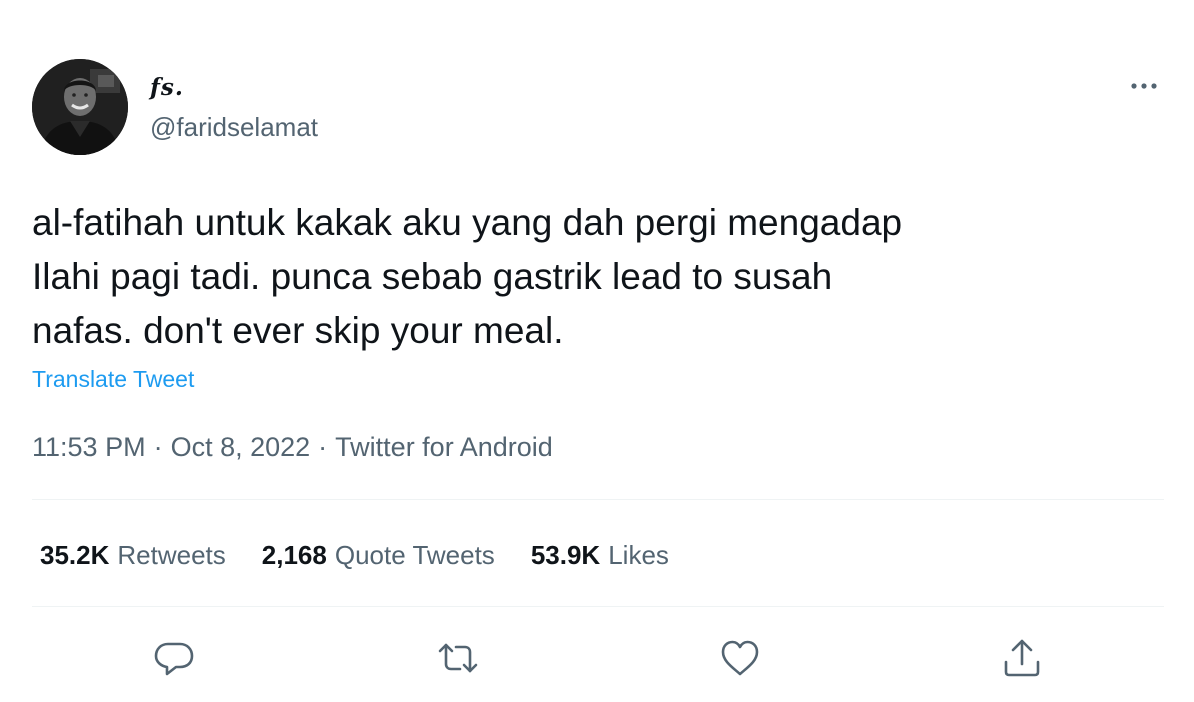 This screenshot has width=1194, height=702. I want to click on share-icon, so click(1022, 658).